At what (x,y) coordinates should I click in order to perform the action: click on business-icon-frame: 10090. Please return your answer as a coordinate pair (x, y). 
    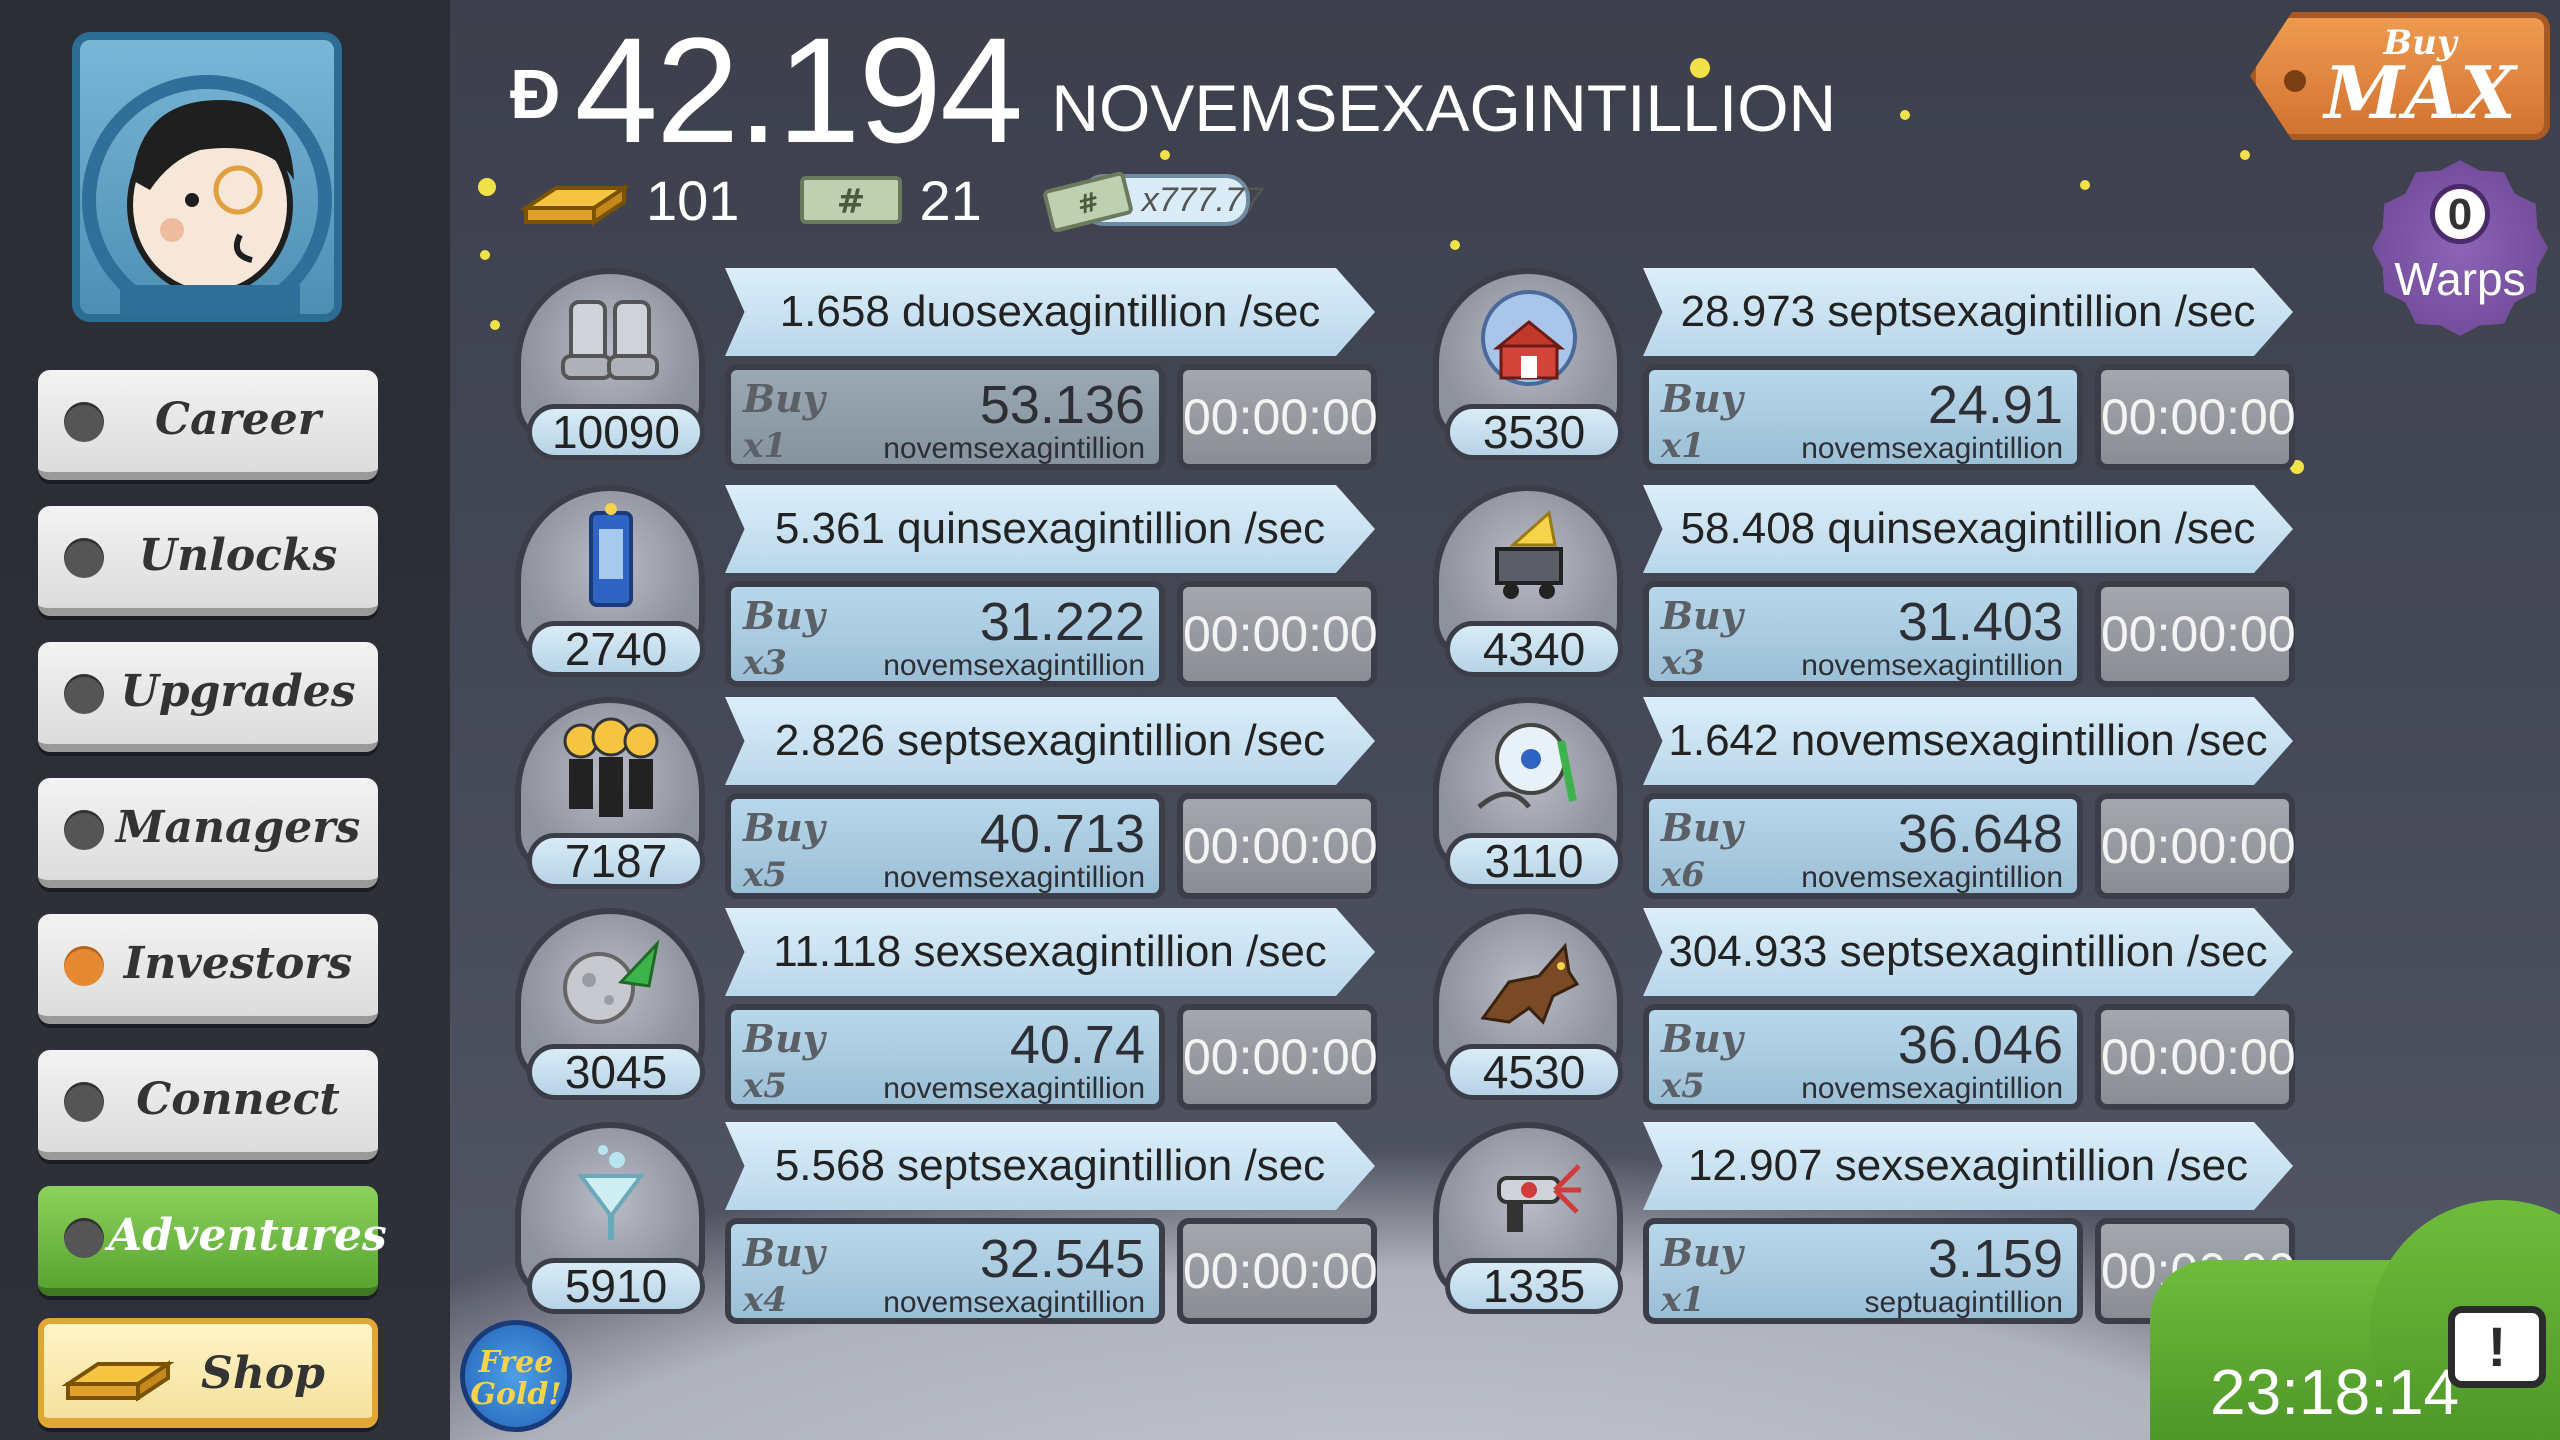
    Looking at the image, I should click on (610, 364).